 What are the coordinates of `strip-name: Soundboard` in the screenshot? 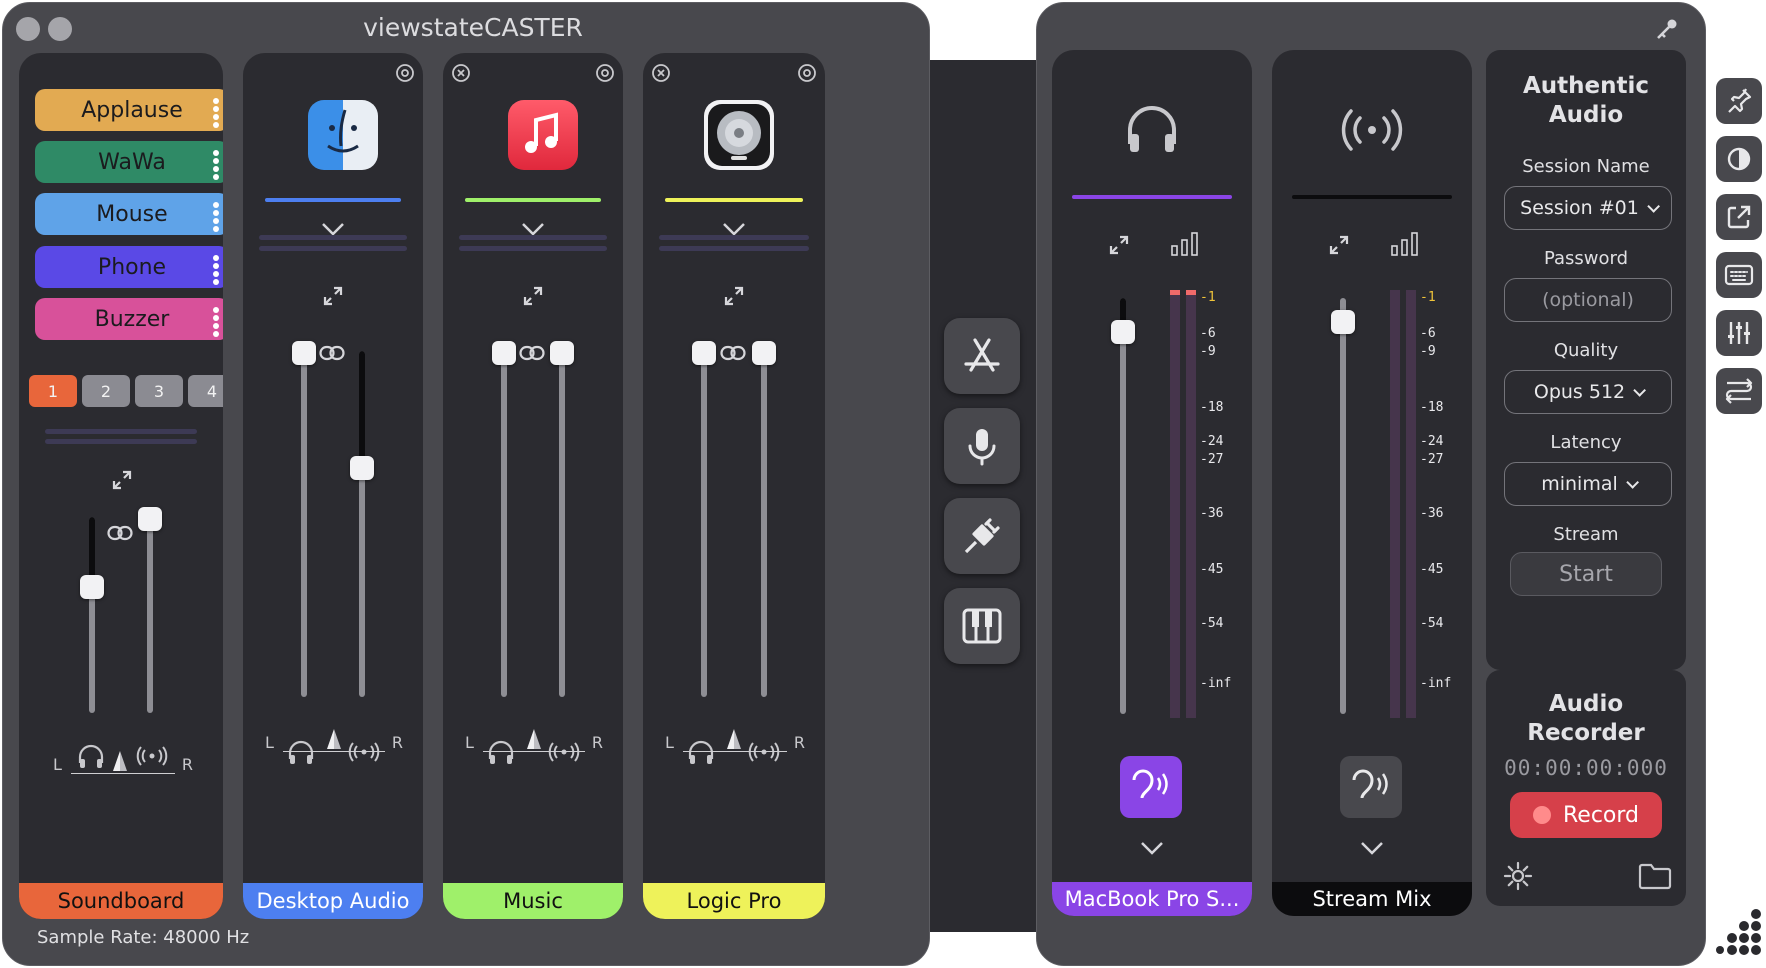 It's located at (121, 901).